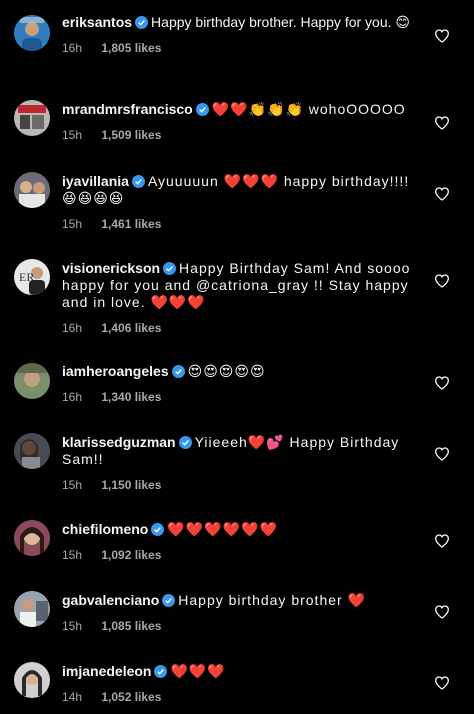  Describe the element at coordinates (72, 697) in the screenshot. I see `comment-time: 14h` at that location.